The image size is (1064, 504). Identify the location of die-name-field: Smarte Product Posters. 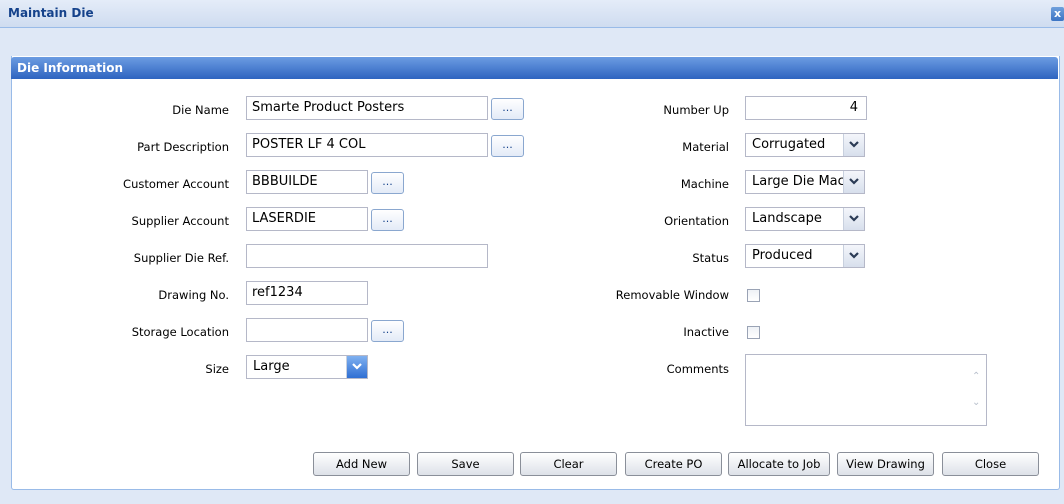
(367, 108).